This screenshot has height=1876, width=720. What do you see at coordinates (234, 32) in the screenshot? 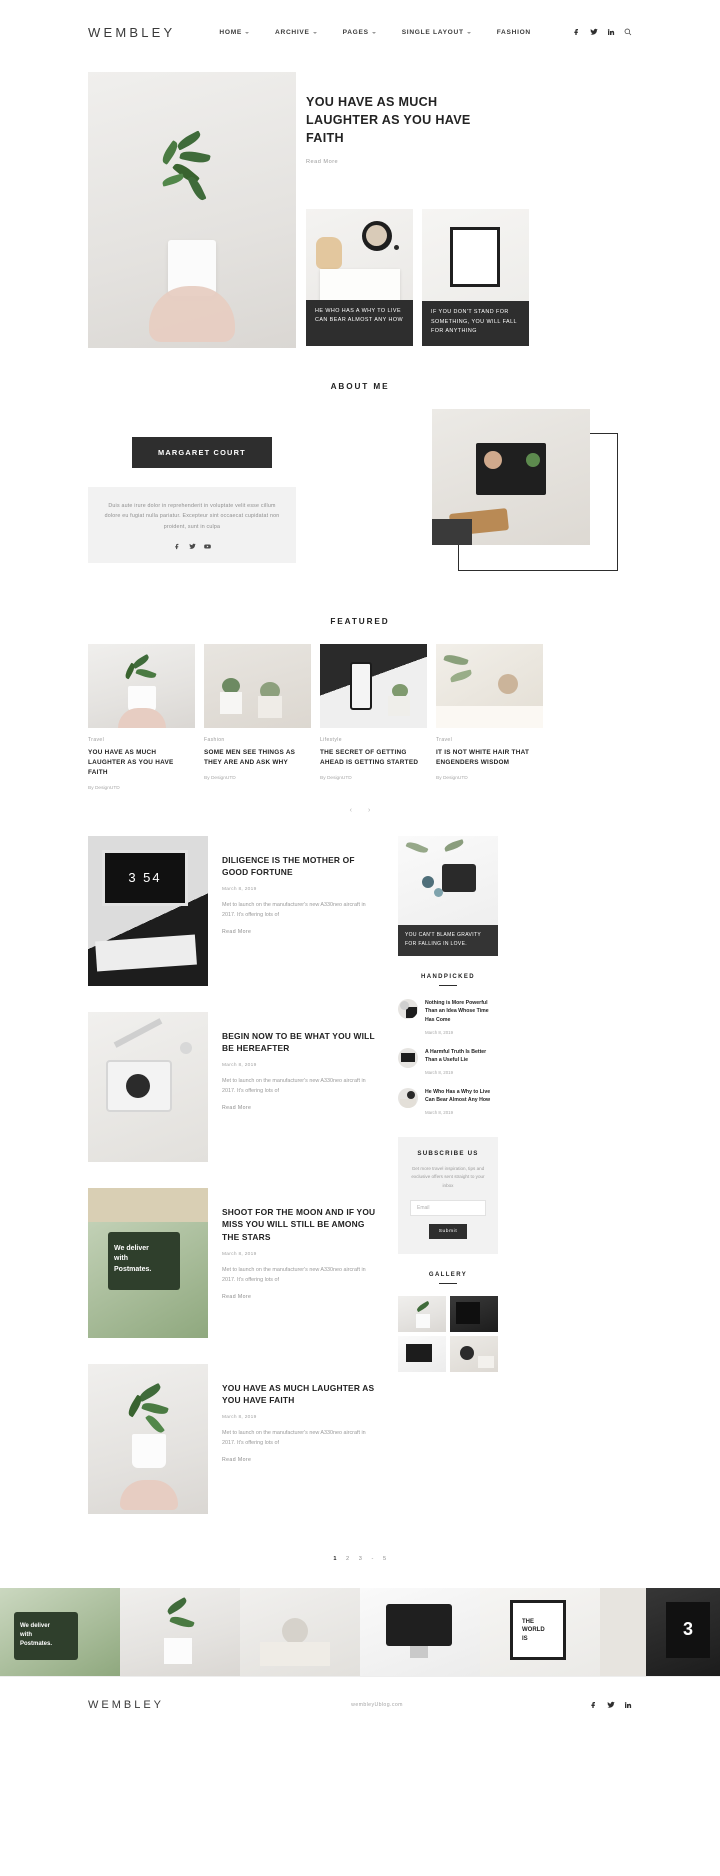
I see `nav-item-home: HOME` at bounding box center [234, 32].